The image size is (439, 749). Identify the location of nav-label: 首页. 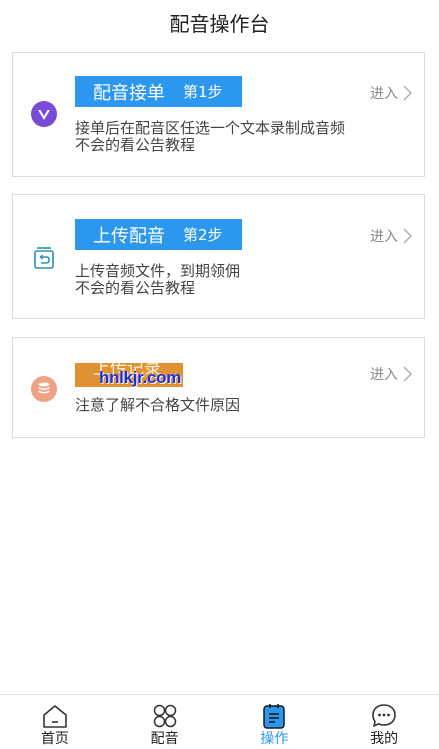
(54, 739).